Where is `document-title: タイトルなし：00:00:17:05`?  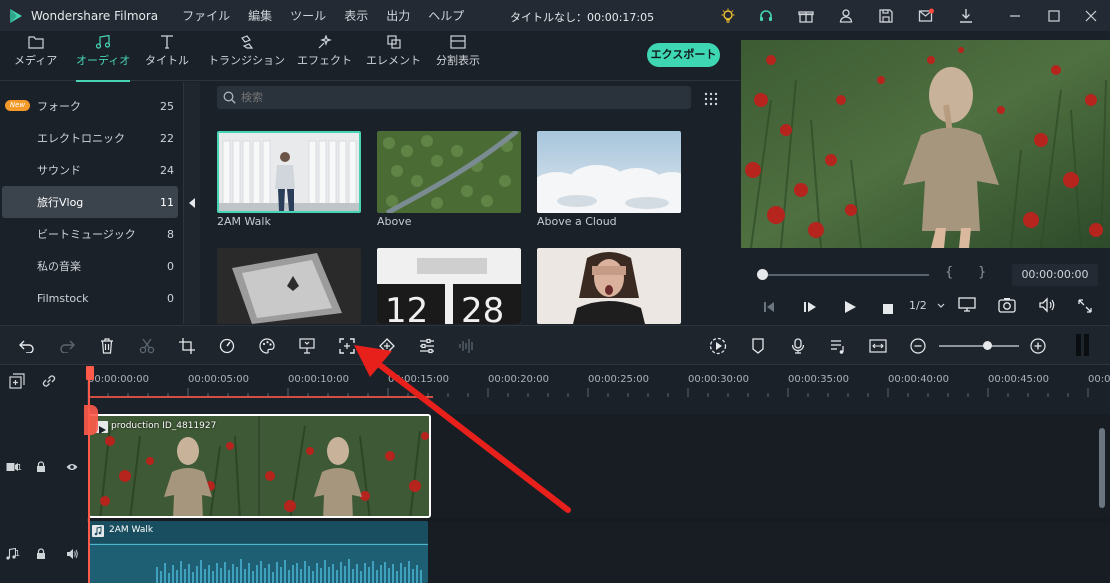
document-title: タイトルなし：00:00:17:05 is located at coordinates (582, 17).